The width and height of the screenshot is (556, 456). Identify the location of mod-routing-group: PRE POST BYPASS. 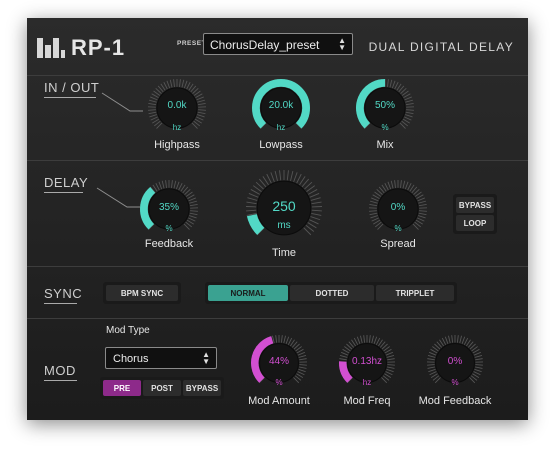
(162, 388).